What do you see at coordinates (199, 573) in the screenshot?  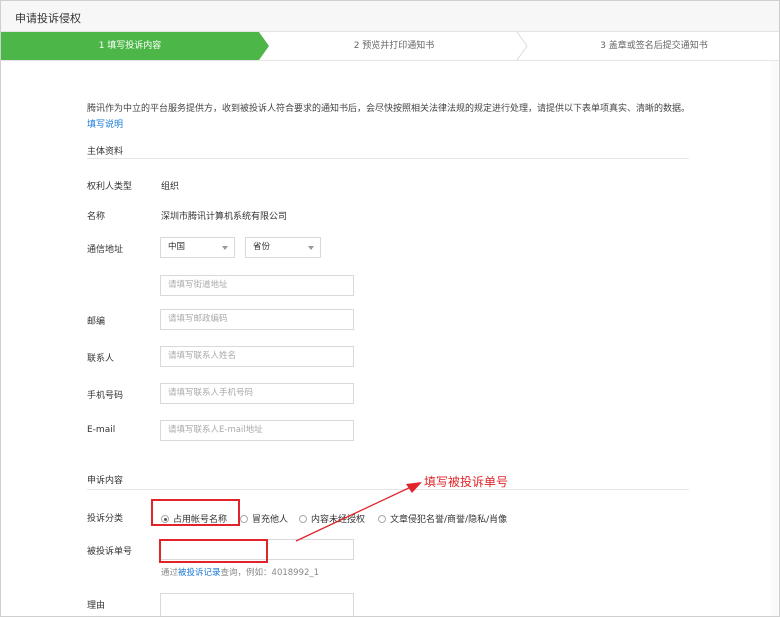 I see `complaint-record-link: 被投诉记录` at bounding box center [199, 573].